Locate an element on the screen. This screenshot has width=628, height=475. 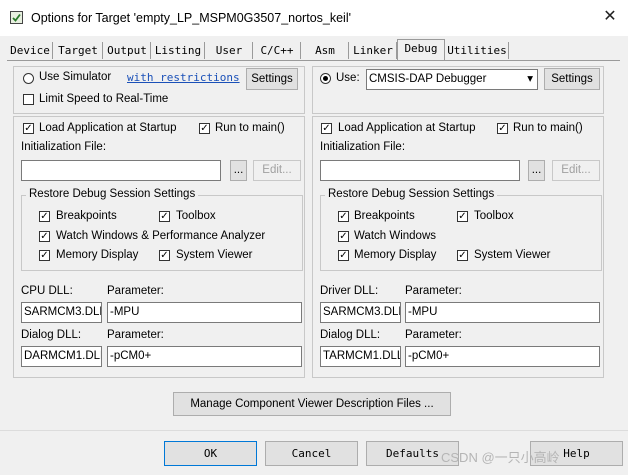
cpu-param-label: Parameter: is located at coordinates (135, 291).